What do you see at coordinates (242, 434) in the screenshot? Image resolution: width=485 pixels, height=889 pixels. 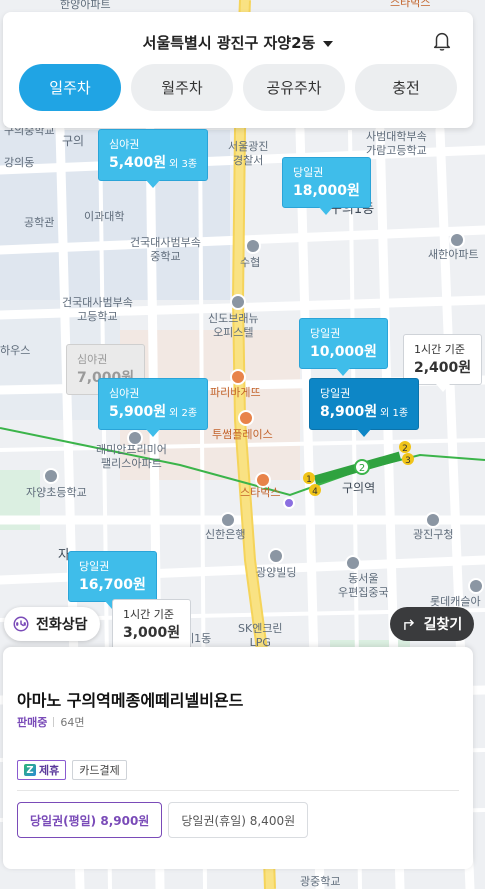 I see `poi-twosome: 투썸플레이스` at bounding box center [242, 434].